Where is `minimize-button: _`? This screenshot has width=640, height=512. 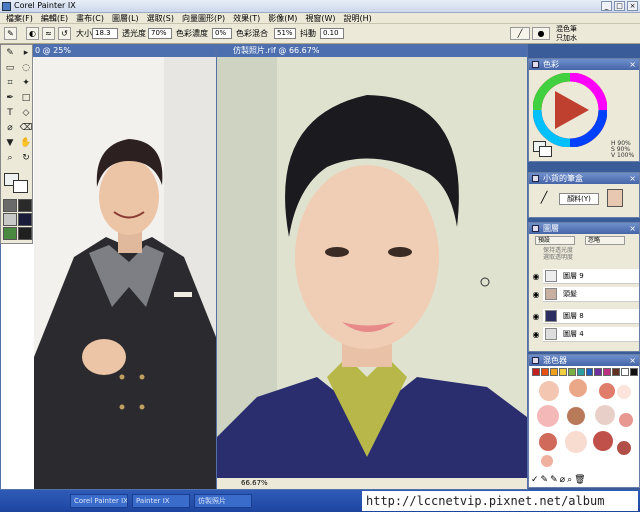 minimize-button: _ is located at coordinates (606, 6).